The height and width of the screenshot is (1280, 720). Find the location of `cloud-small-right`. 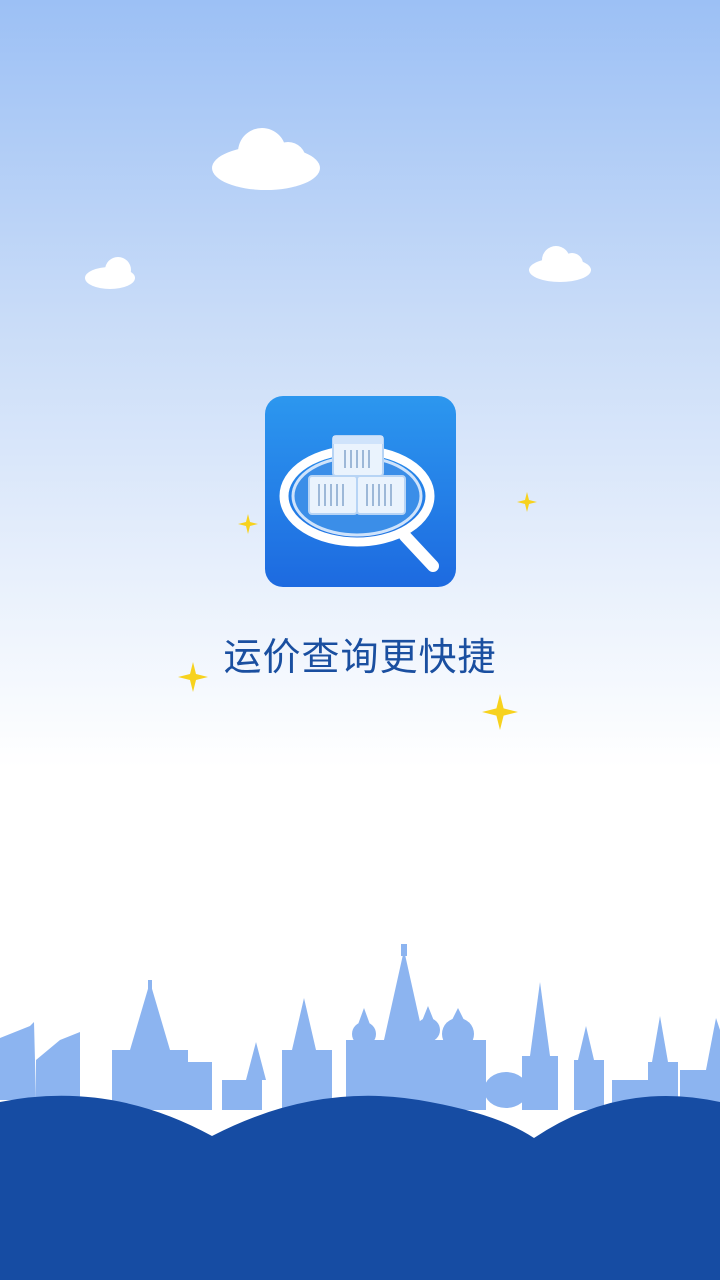

cloud-small-right is located at coordinates (560, 264).